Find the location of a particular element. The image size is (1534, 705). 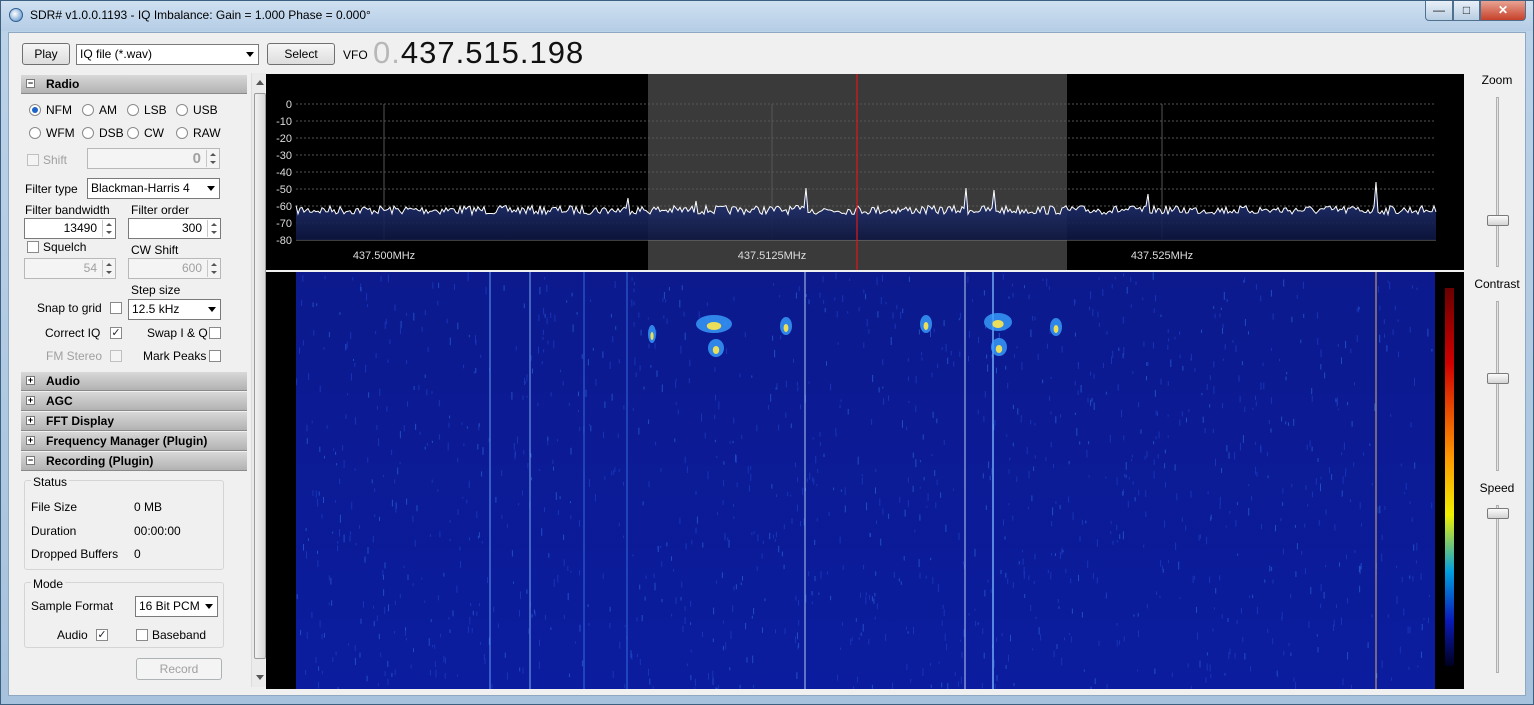

minimize-button: — is located at coordinates (1439, 11).